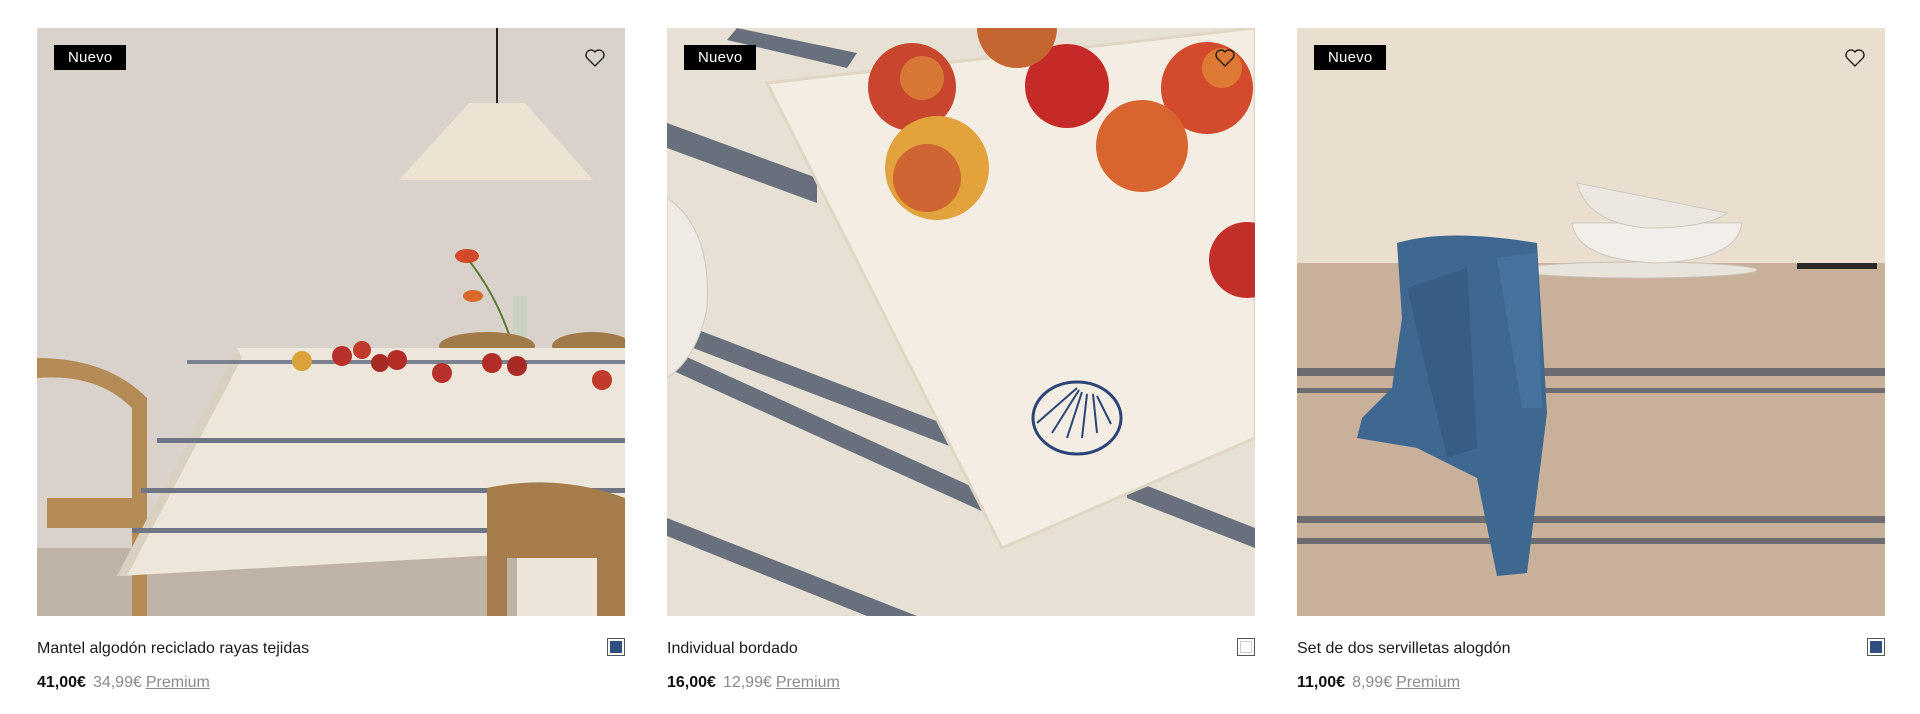  I want to click on price-row: 41,00€ 34,99€ Premium, so click(123, 683).